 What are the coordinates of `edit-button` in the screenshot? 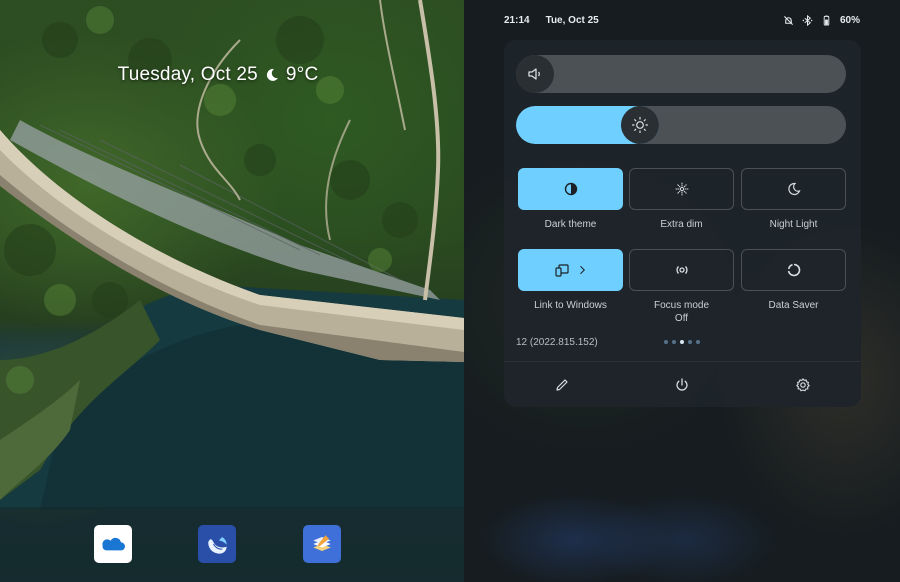 It's located at (562, 385).